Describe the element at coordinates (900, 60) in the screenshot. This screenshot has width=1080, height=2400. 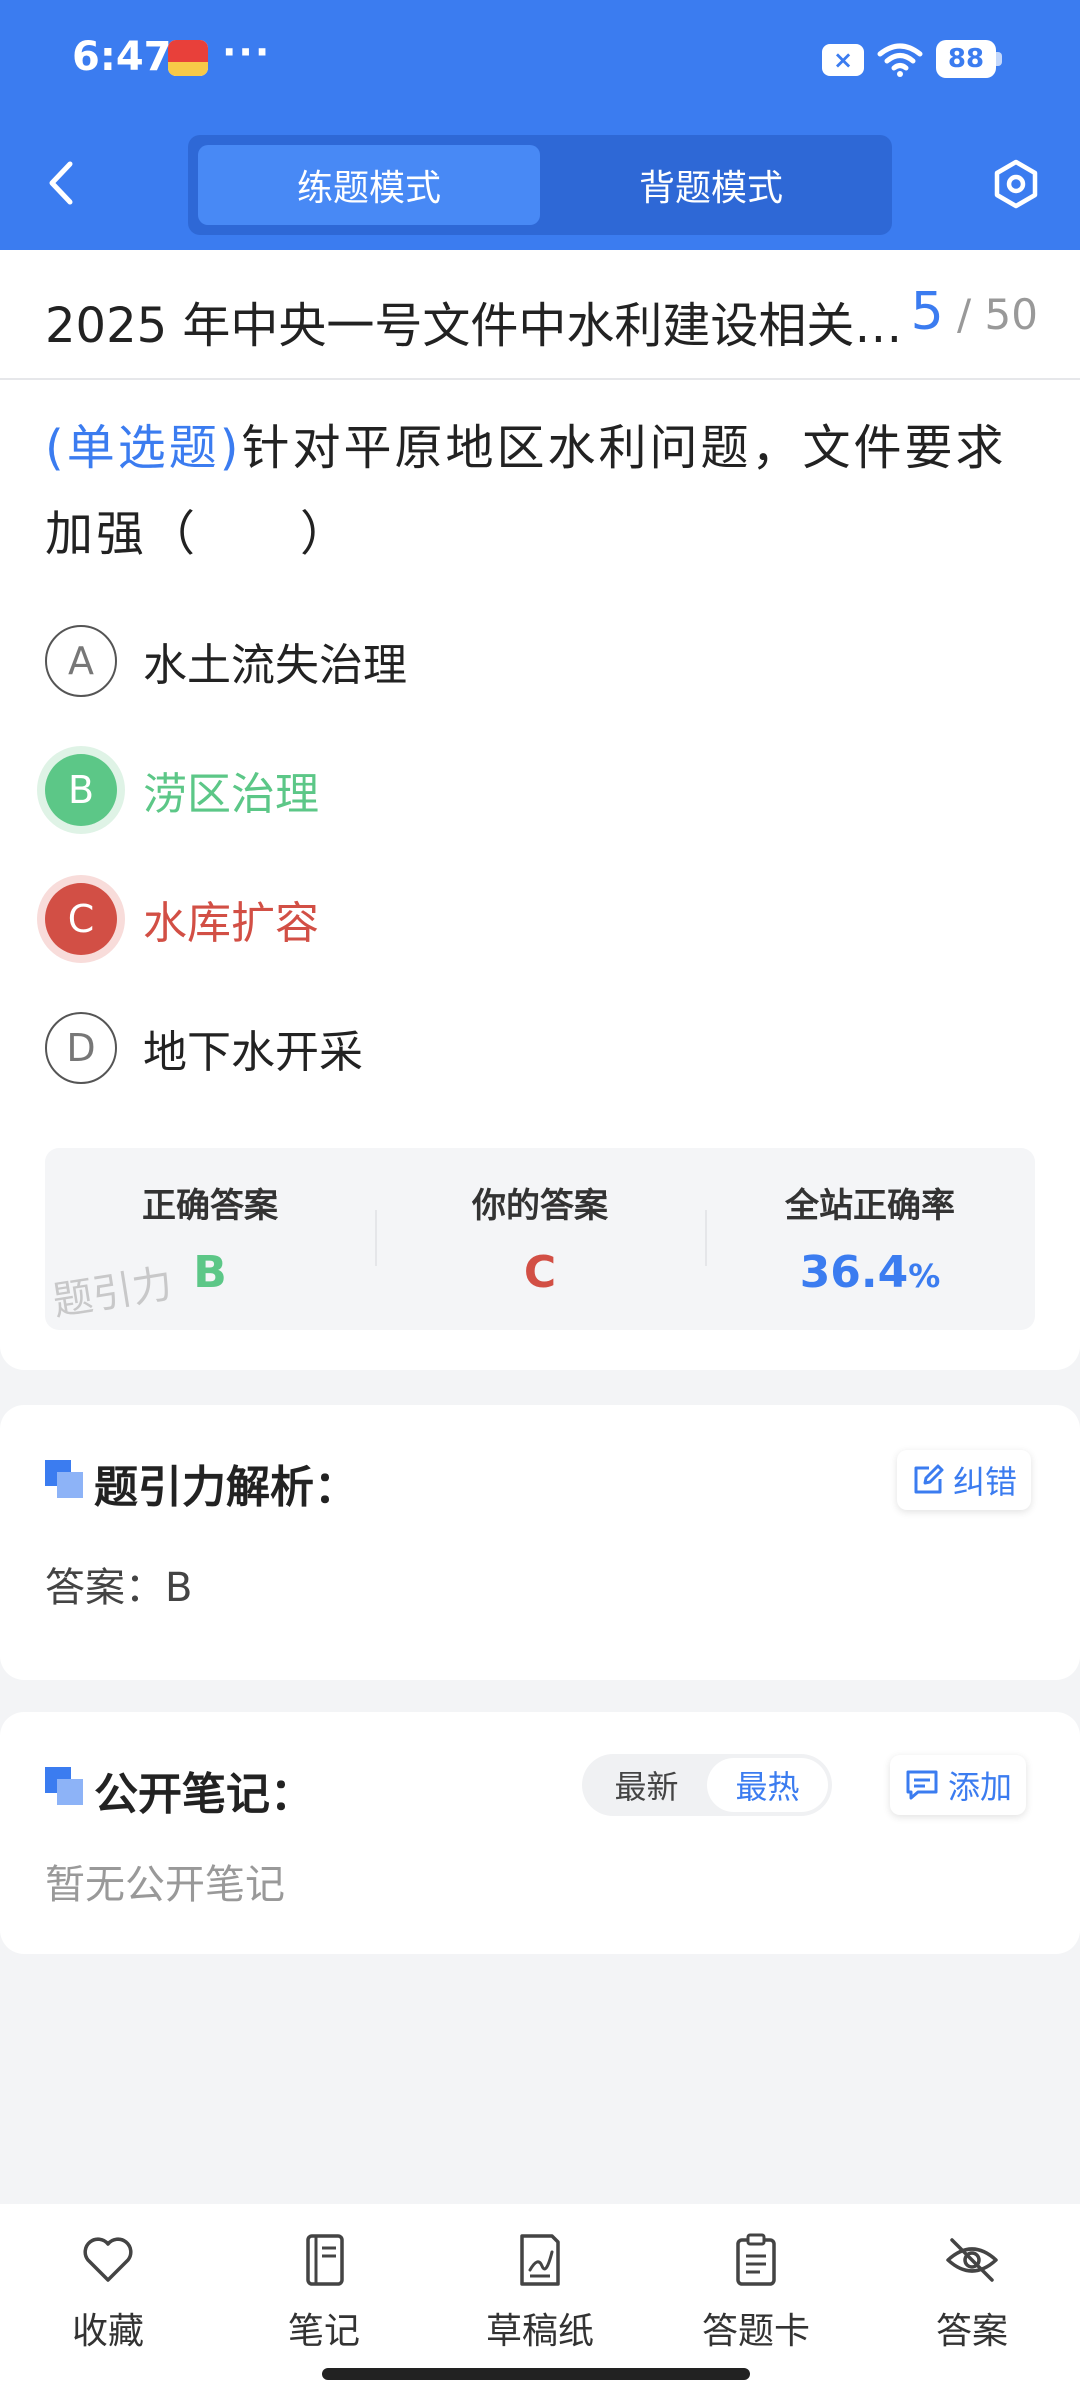
I see `wifi-icon` at that location.